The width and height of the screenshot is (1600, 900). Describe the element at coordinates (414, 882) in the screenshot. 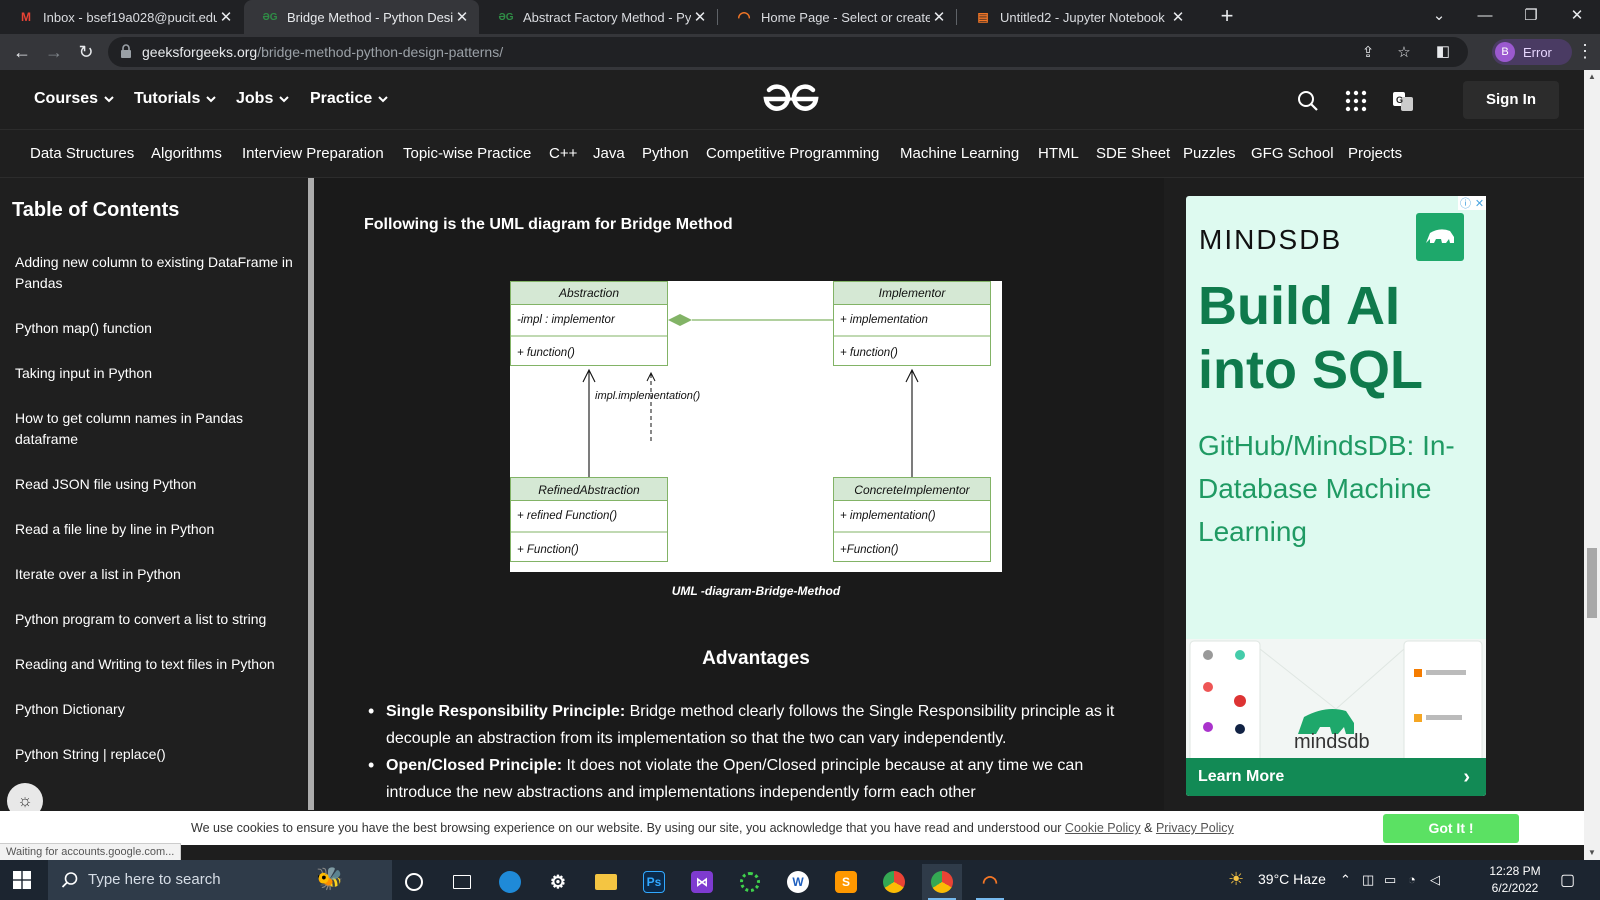

I see `cortana-icon` at that location.